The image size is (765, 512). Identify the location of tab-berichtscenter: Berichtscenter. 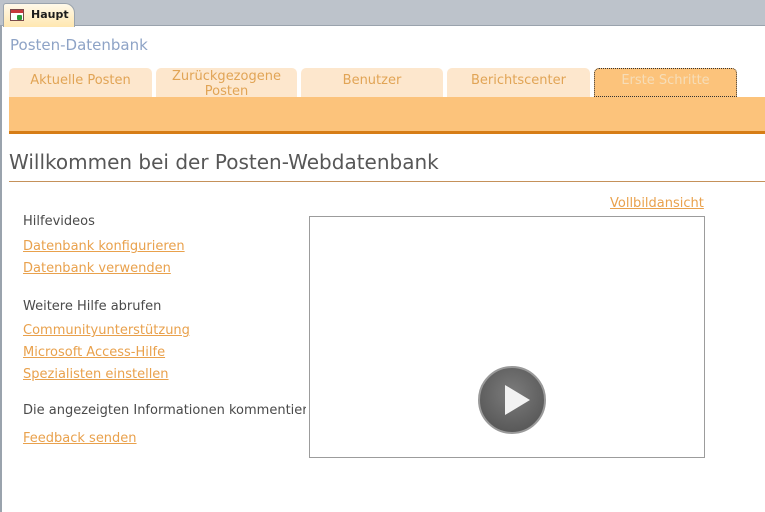
(518, 82).